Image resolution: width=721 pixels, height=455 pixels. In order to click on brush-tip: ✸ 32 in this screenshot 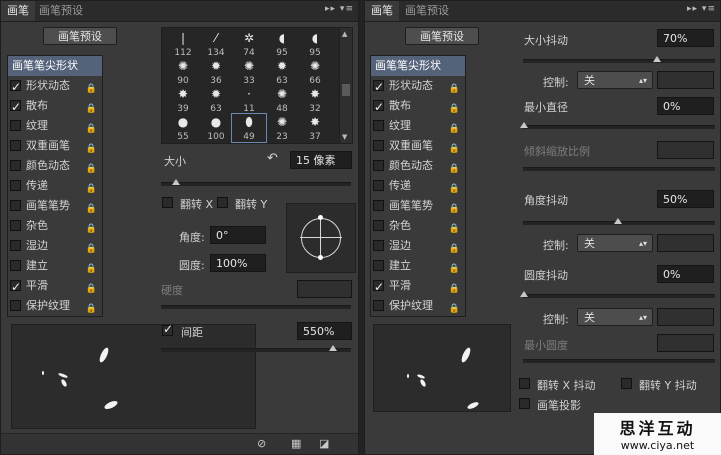, I will do `click(315, 100)`.